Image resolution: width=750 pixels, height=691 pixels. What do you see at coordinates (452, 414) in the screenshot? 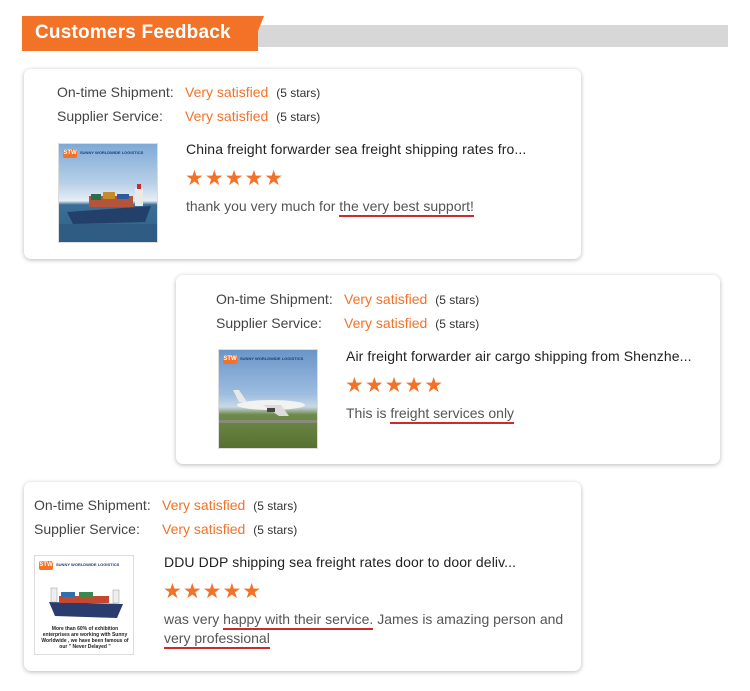
I see `comment-highlight: freight services only` at bounding box center [452, 414].